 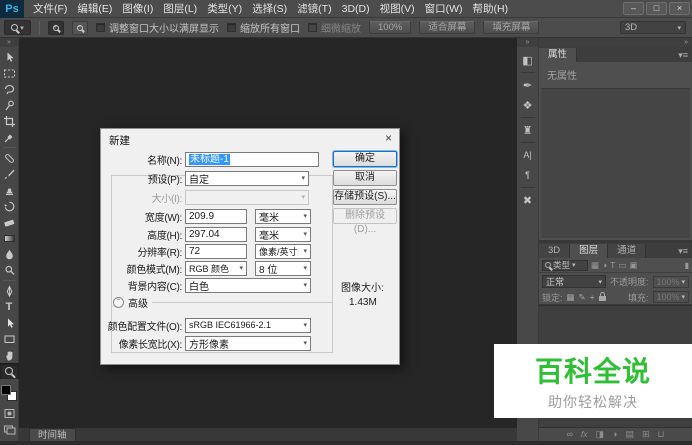 What do you see at coordinates (314, 9) in the screenshot?
I see `menu-filter: 滤镜(T)` at bounding box center [314, 9].